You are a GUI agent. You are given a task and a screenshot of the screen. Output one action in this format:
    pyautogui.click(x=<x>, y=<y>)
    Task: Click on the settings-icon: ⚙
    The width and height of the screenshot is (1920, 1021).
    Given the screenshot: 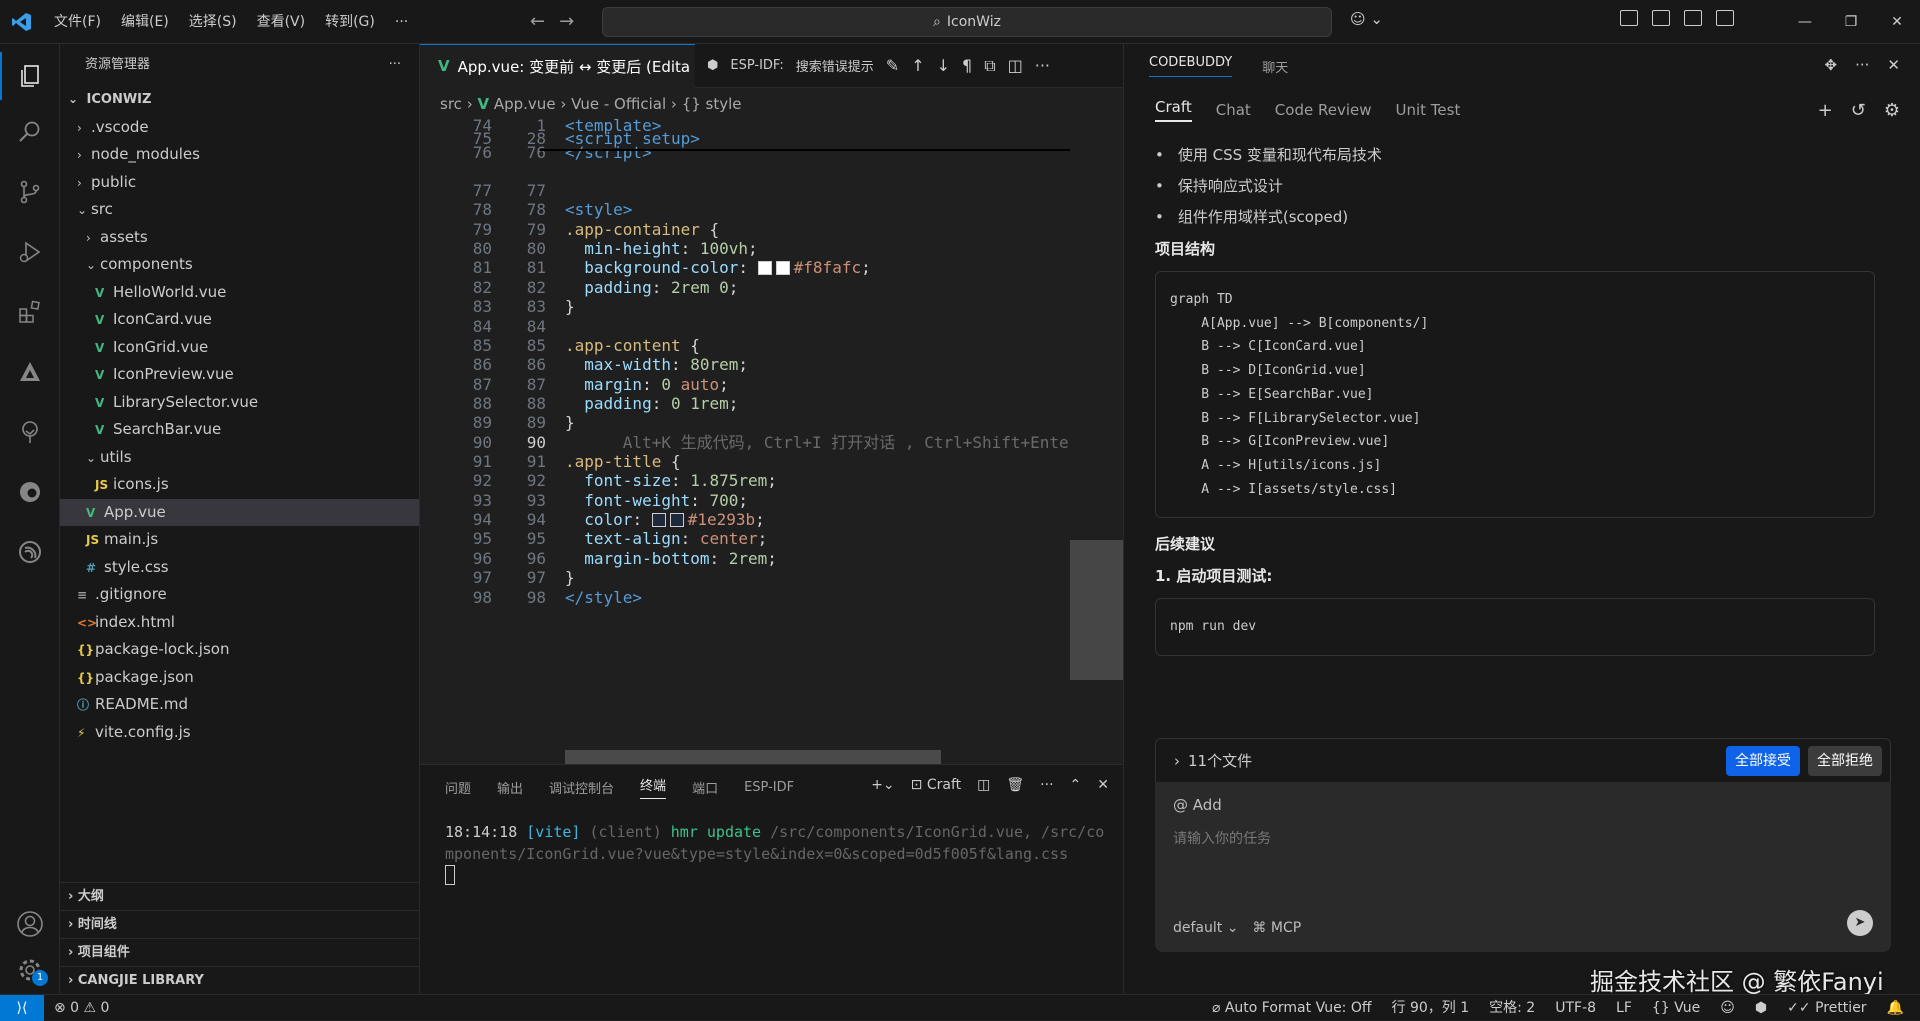 What is the action you would take?
    pyautogui.click(x=1892, y=110)
    